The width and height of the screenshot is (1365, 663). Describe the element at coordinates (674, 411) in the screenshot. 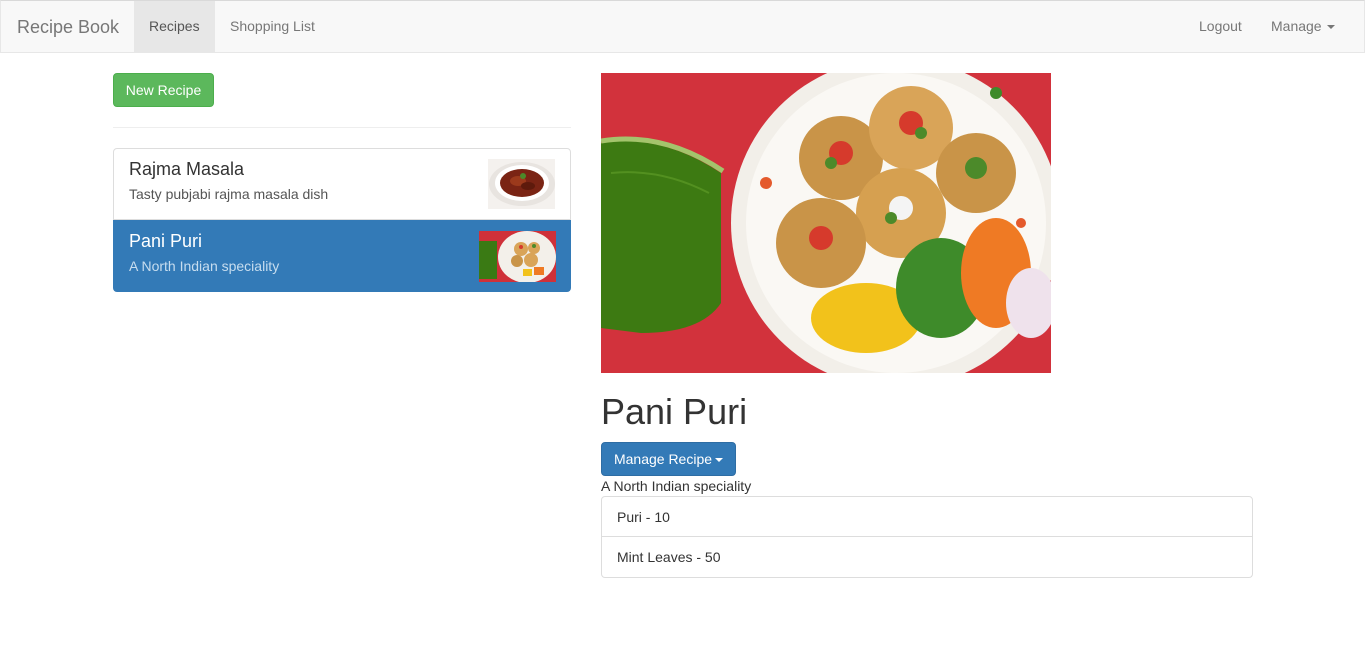

I see `recipe-title: Pani Puri` at that location.